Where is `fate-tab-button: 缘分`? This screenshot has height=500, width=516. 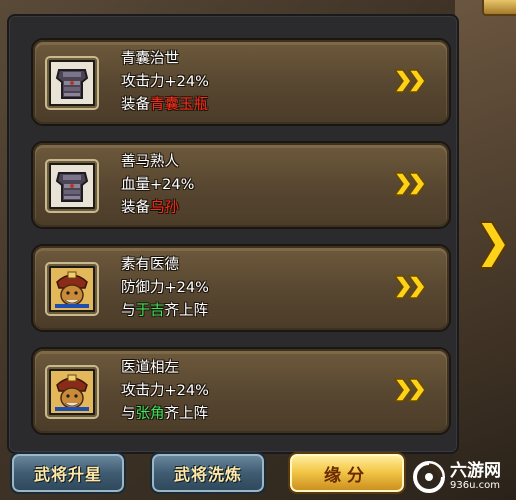 fate-tab-button: 缘分 is located at coordinates (347, 473).